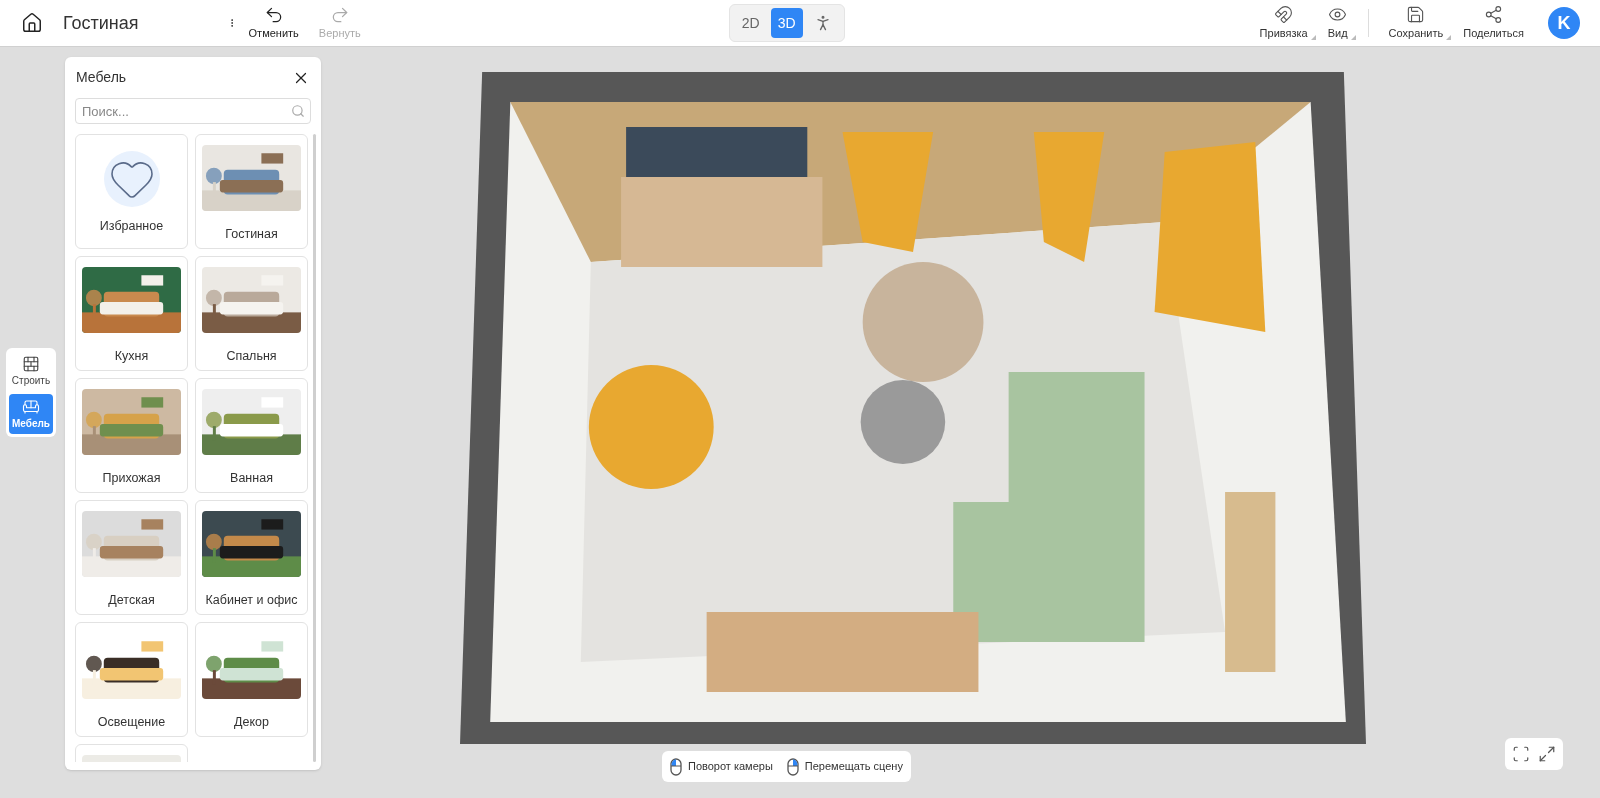  I want to click on side-tool-button: Строить, so click(31, 371).